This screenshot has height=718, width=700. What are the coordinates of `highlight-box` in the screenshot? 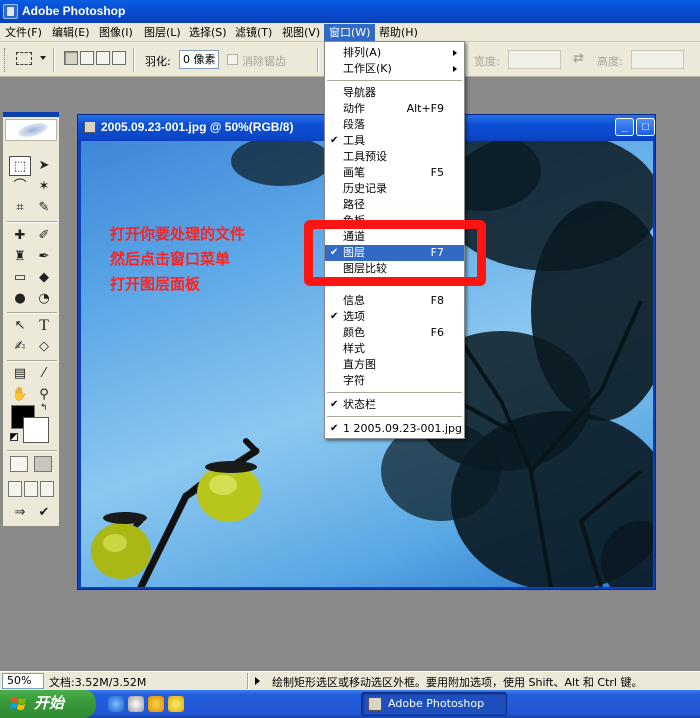 It's located at (395, 253).